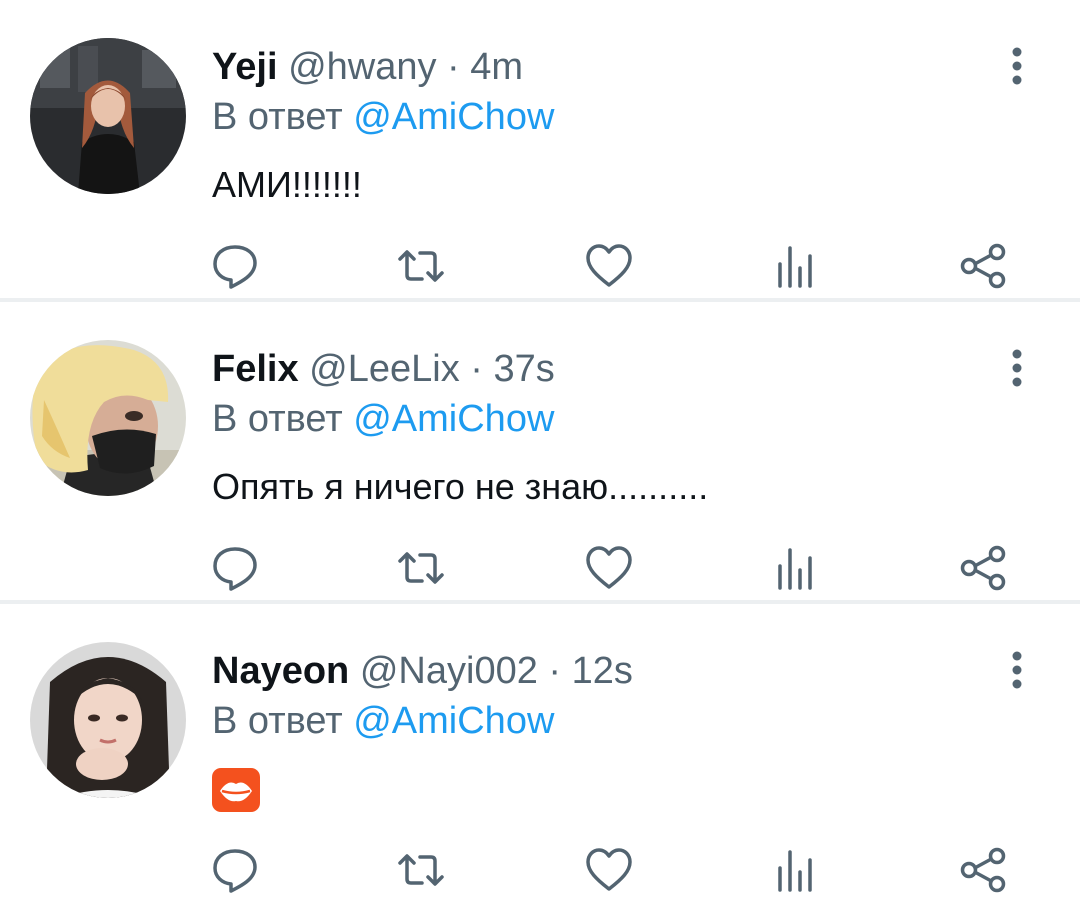 This screenshot has width=1080, height=906. I want to click on tweet-header: Nayeon @Nayi002 · 12s, so click(422, 671).